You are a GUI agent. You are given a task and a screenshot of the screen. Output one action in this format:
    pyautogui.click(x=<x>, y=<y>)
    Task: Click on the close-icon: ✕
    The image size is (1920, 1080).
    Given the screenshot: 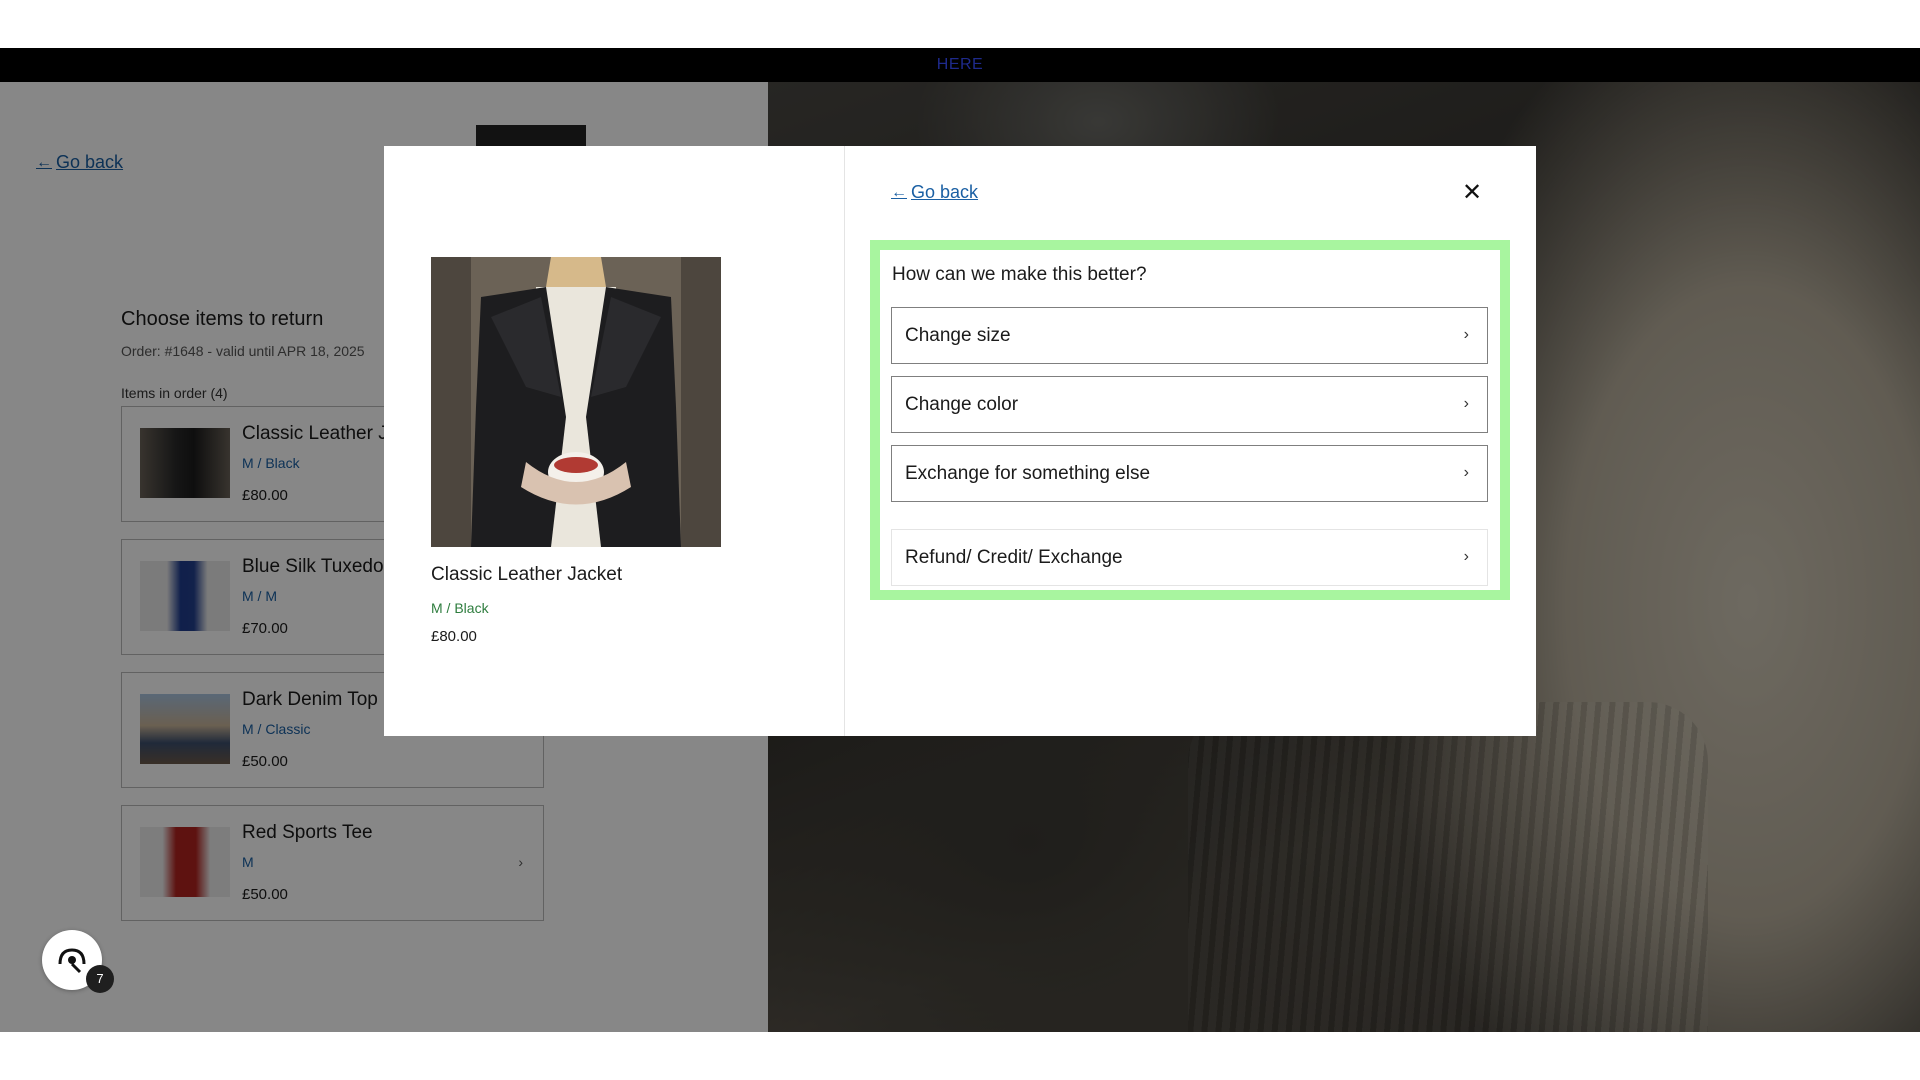 What is the action you would take?
    pyautogui.click(x=1472, y=192)
    